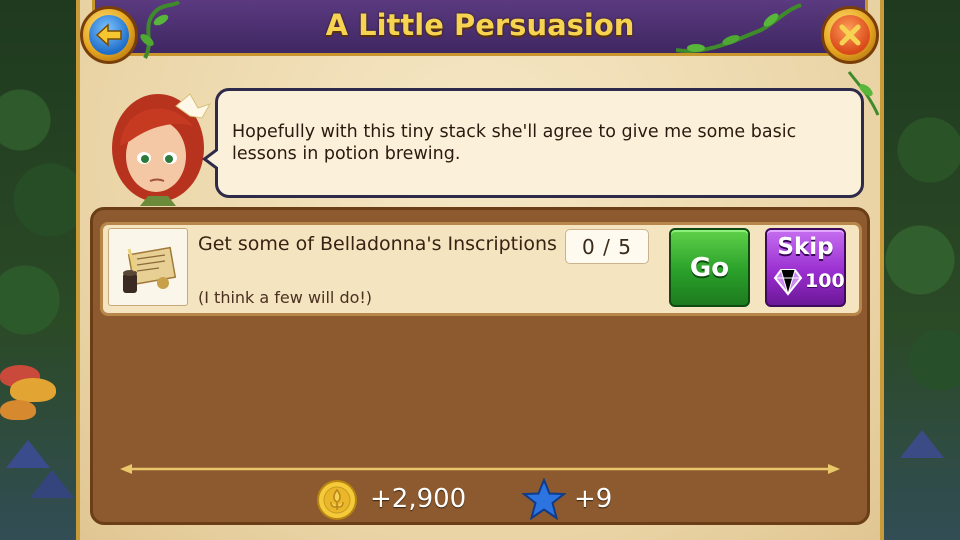 The image size is (960, 540). I want to click on reward-stars: +9, so click(593, 499).